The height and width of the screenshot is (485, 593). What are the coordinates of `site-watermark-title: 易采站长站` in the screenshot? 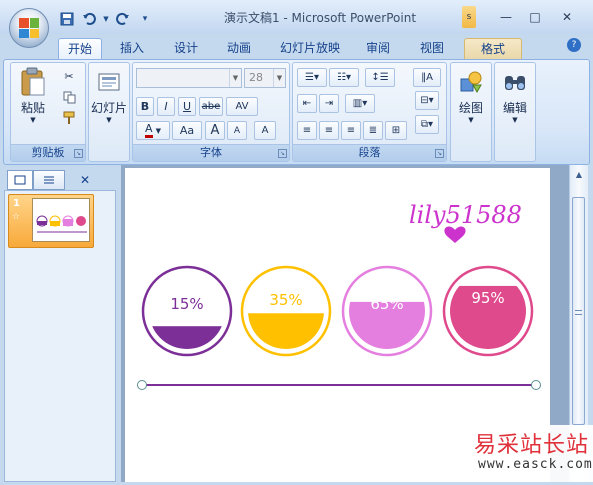 It's located at (532, 445).